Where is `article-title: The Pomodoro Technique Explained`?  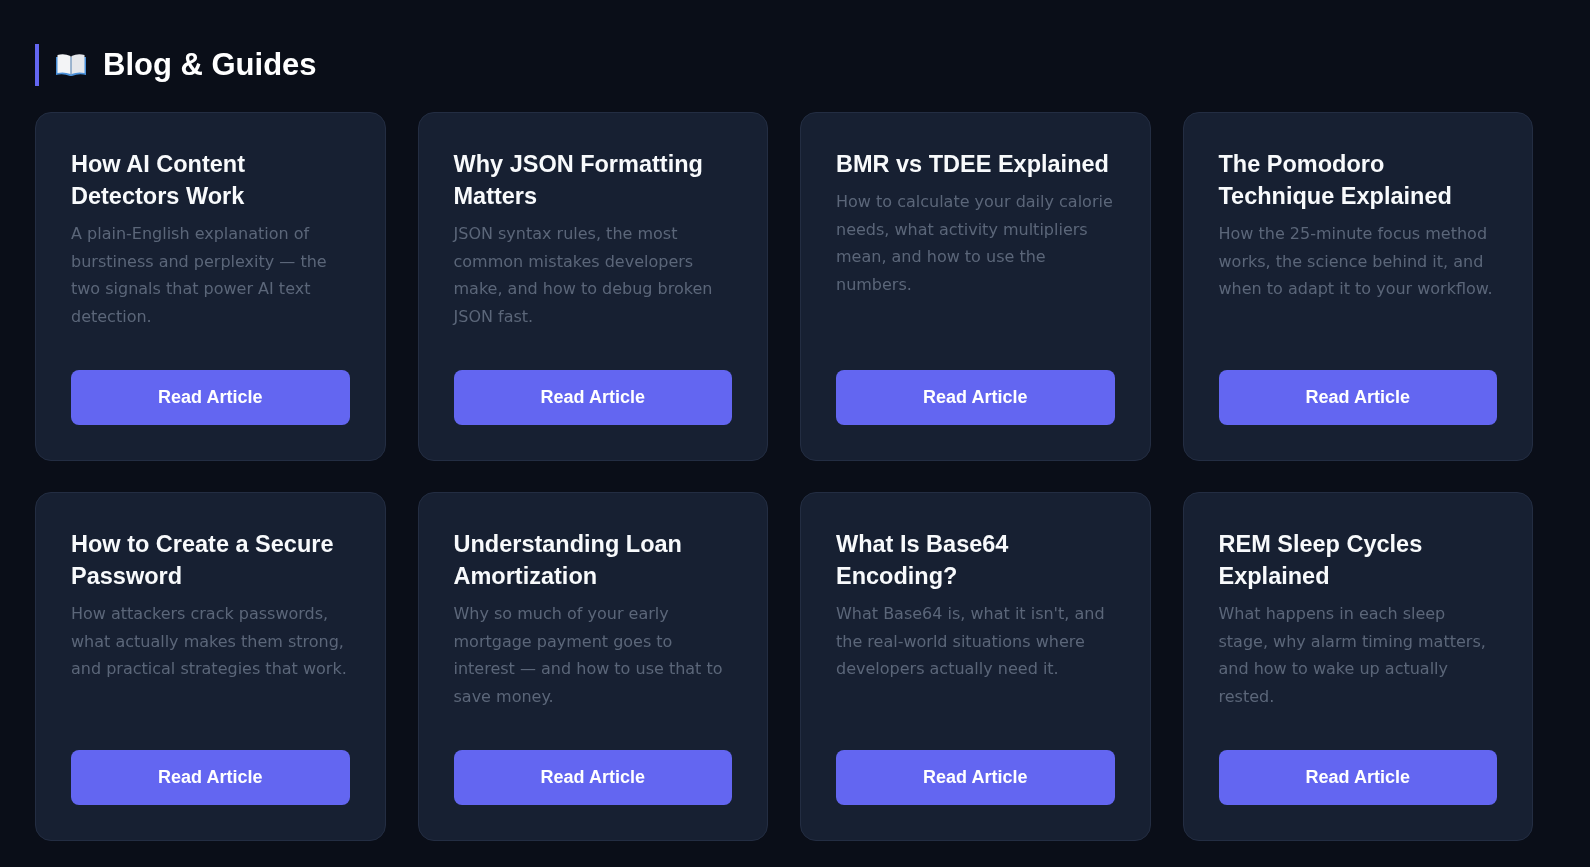
article-title: The Pomodoro Technique Explained is located at coordinates (1335, 180).